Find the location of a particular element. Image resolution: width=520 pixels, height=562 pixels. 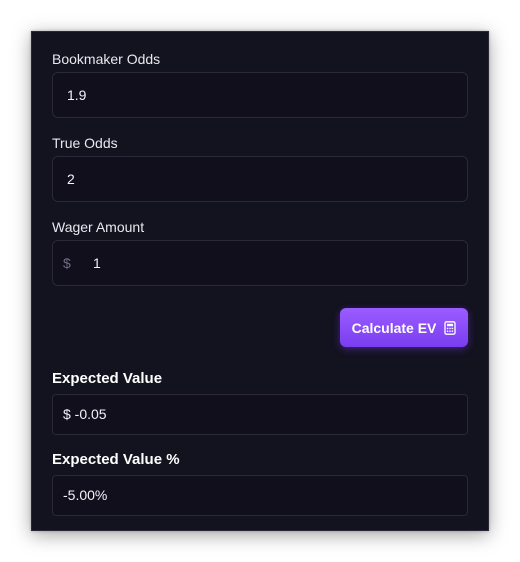

calculate-ev-button: Calculate EV is located at coordinates (404, 327).